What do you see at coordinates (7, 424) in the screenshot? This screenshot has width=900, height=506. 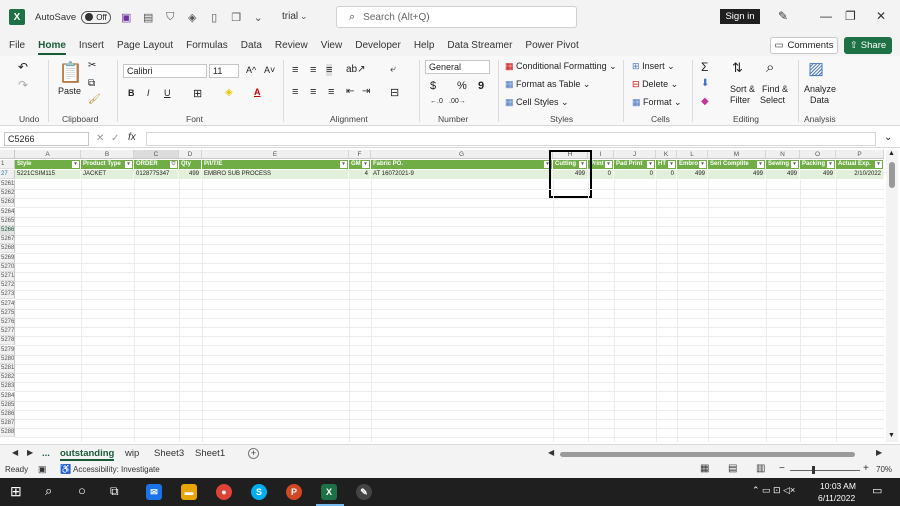 I see `row-header: 5287` at bounding box center [7, 424].